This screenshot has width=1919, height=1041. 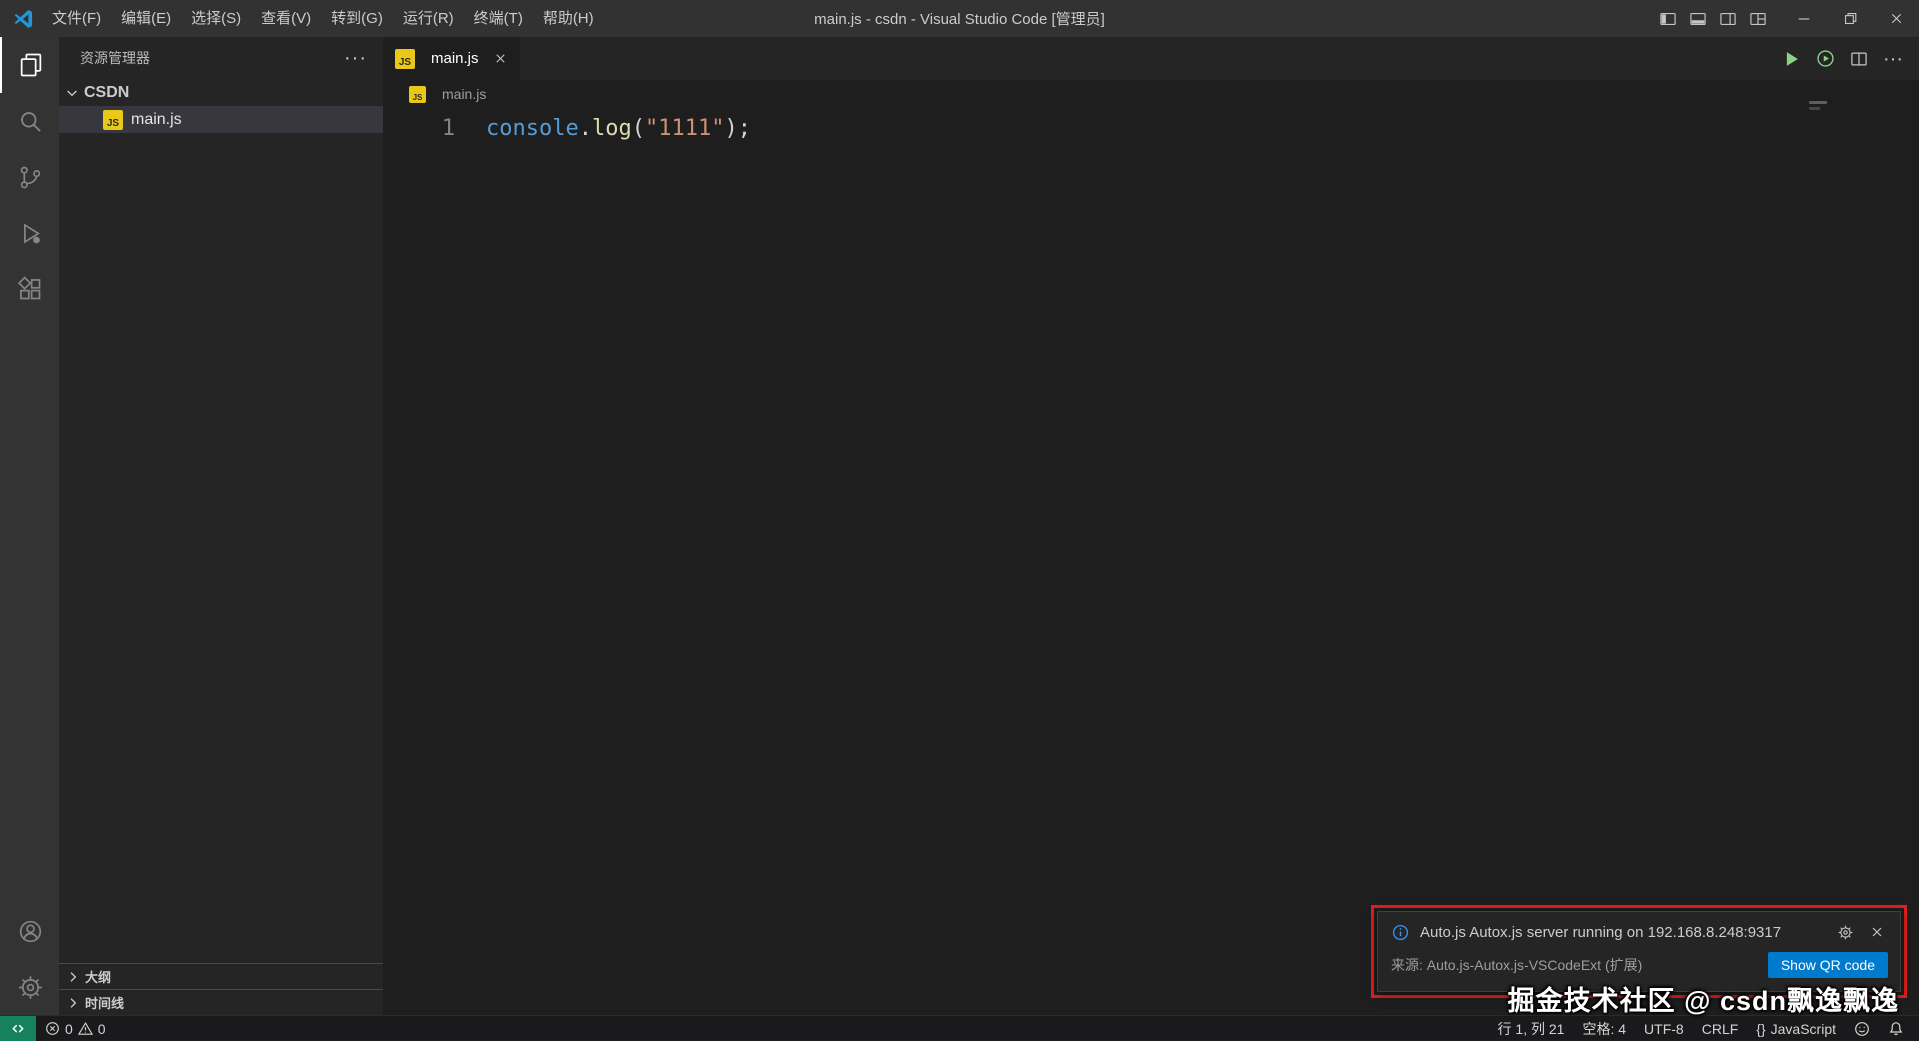 What do you see at coordinates (221, 1002) in the screenshot?
I see `timeline-section-header: 时间线` at bounding box center [221, 1002].